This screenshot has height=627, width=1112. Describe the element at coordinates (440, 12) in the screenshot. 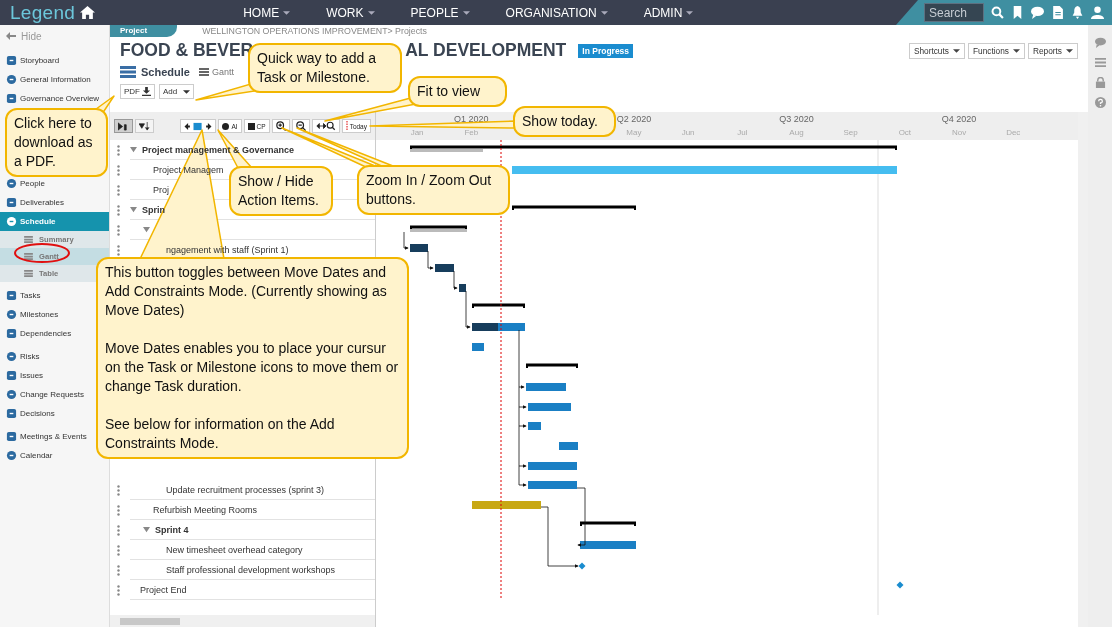

I see `nav-menu-item: PEOPLE` at that location.